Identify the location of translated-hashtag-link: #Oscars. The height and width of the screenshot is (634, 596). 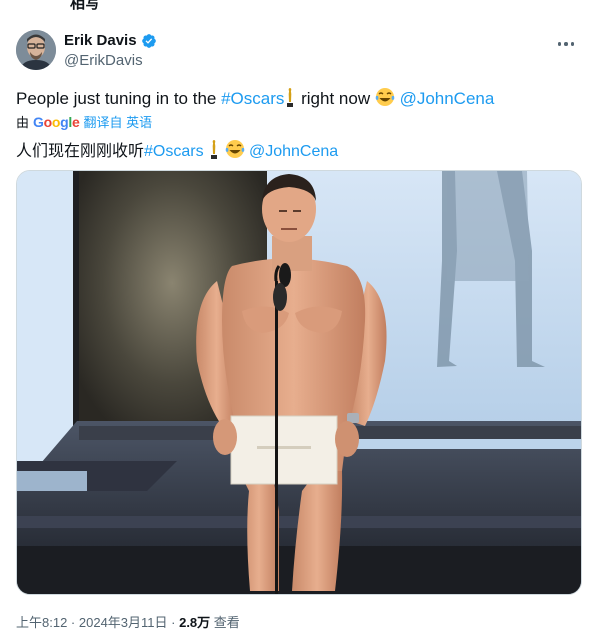
(174, 151).